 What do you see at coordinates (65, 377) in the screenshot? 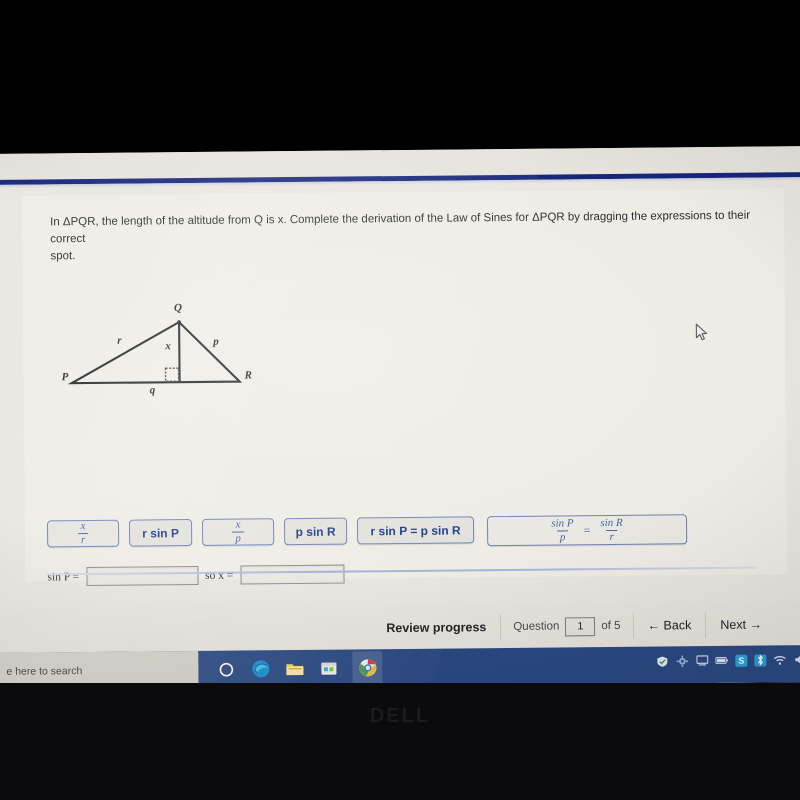
I see `figure-label-p: P` at bounding box center [65, 377].